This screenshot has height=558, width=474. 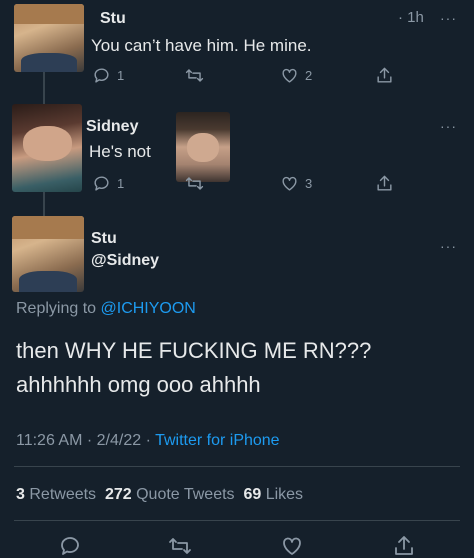 What do you see at coordinates (309, 75) in the screenshot?
I see `like-count: 2` at bounding box center [309, 75].